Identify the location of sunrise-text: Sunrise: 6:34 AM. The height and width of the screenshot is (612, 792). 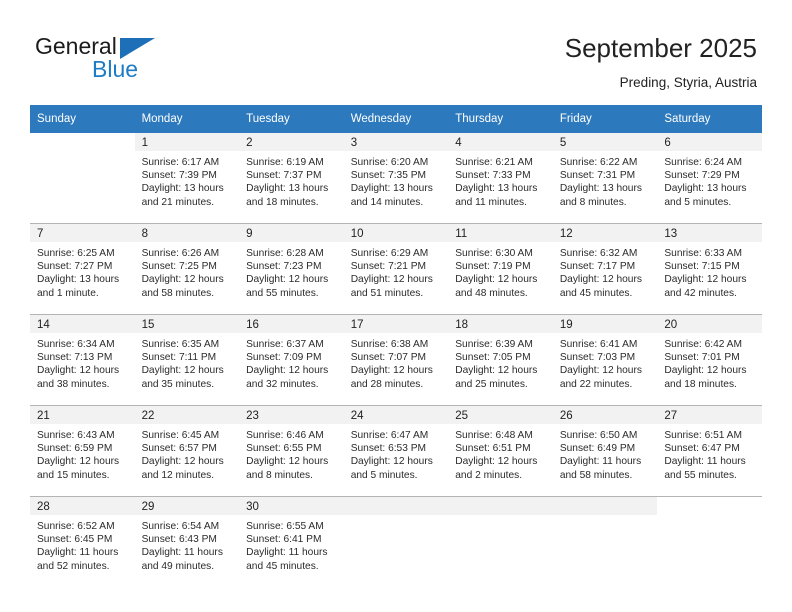
(76, 344).